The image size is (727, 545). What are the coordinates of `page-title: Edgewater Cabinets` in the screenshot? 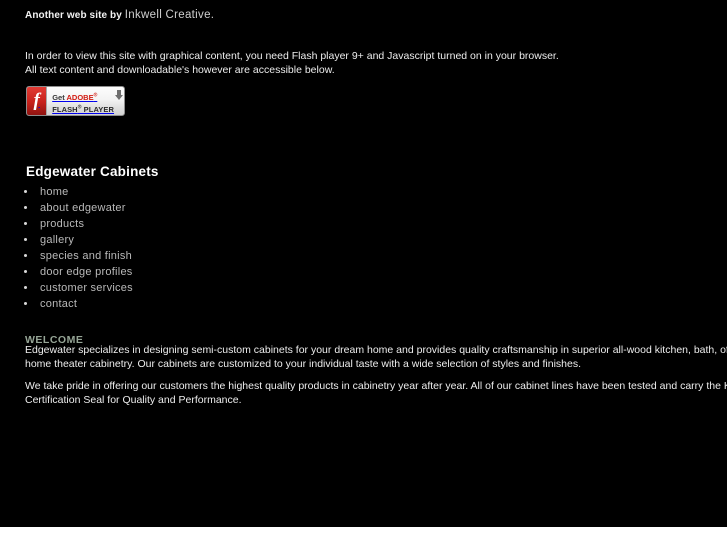 It's located at (92, 172).